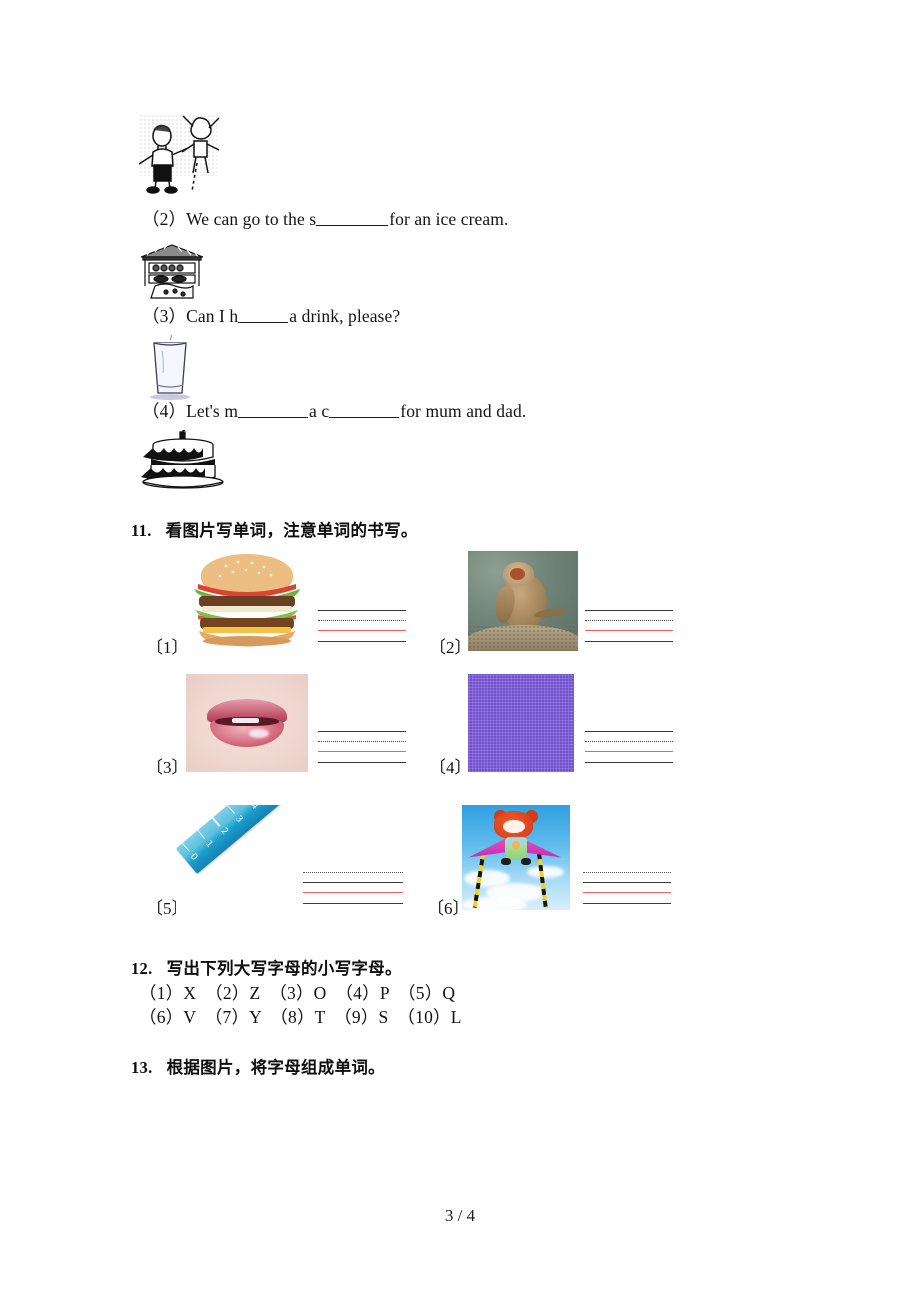  Describe the element at coordinates (521, 723) in the screenshot. I see `purple-color-swatch` at that location.